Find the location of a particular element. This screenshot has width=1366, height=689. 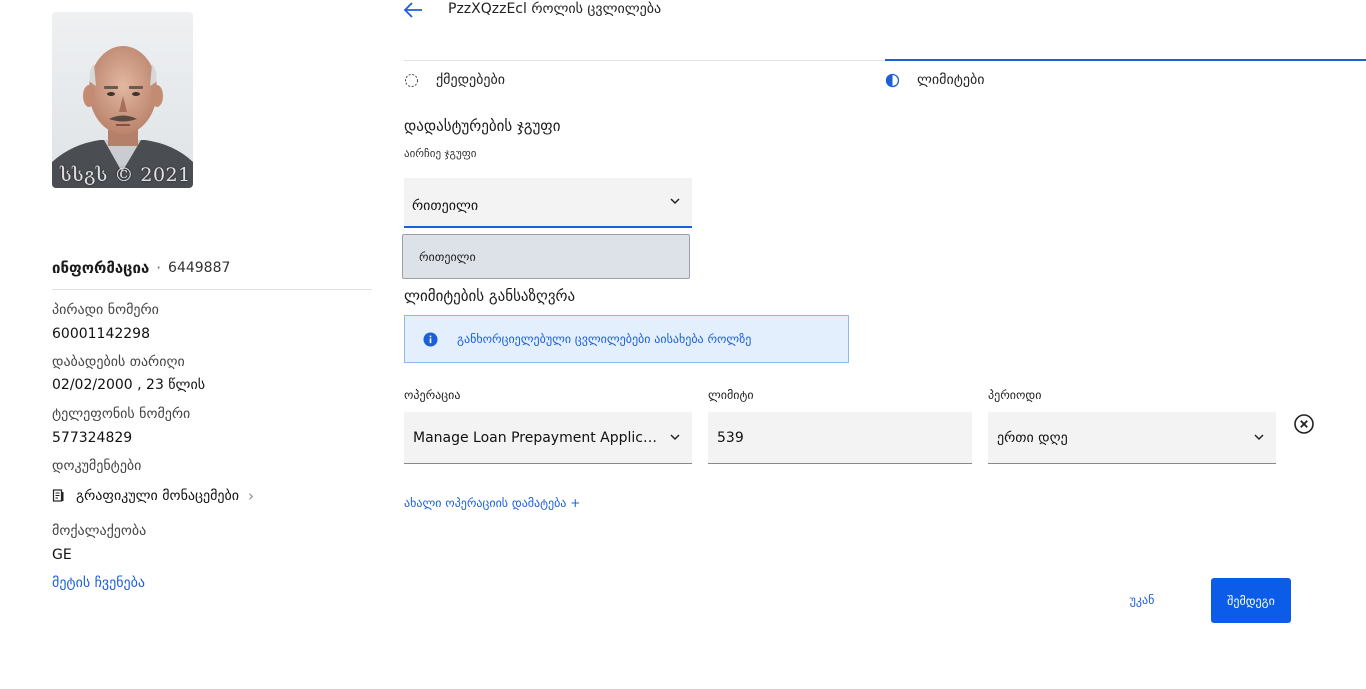

customer-id: 6449887 is located at coordinates (199, 268).